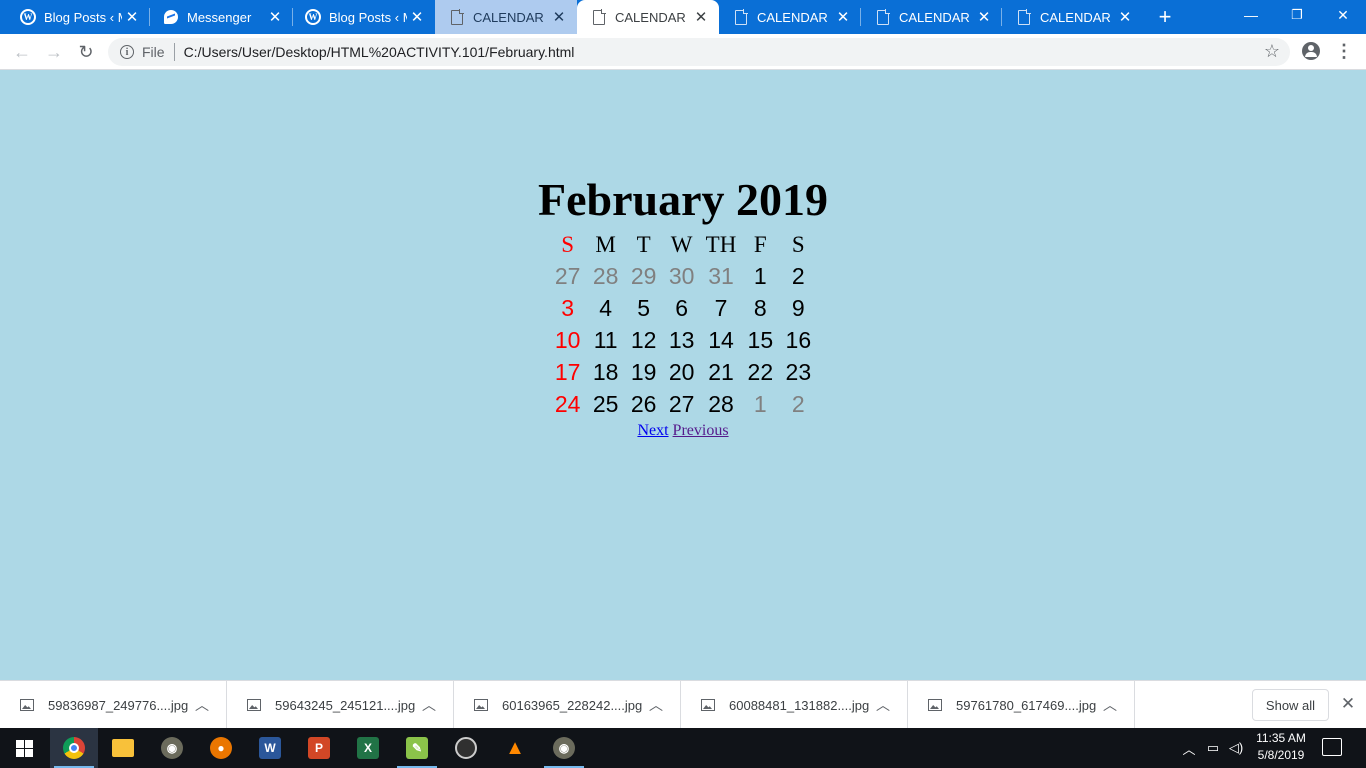 The image size is (1366, 768). Describe the element at coordinates (345, 705) in the screenshot. I see `download-filename: 59643245_245121....jpg` at that location.